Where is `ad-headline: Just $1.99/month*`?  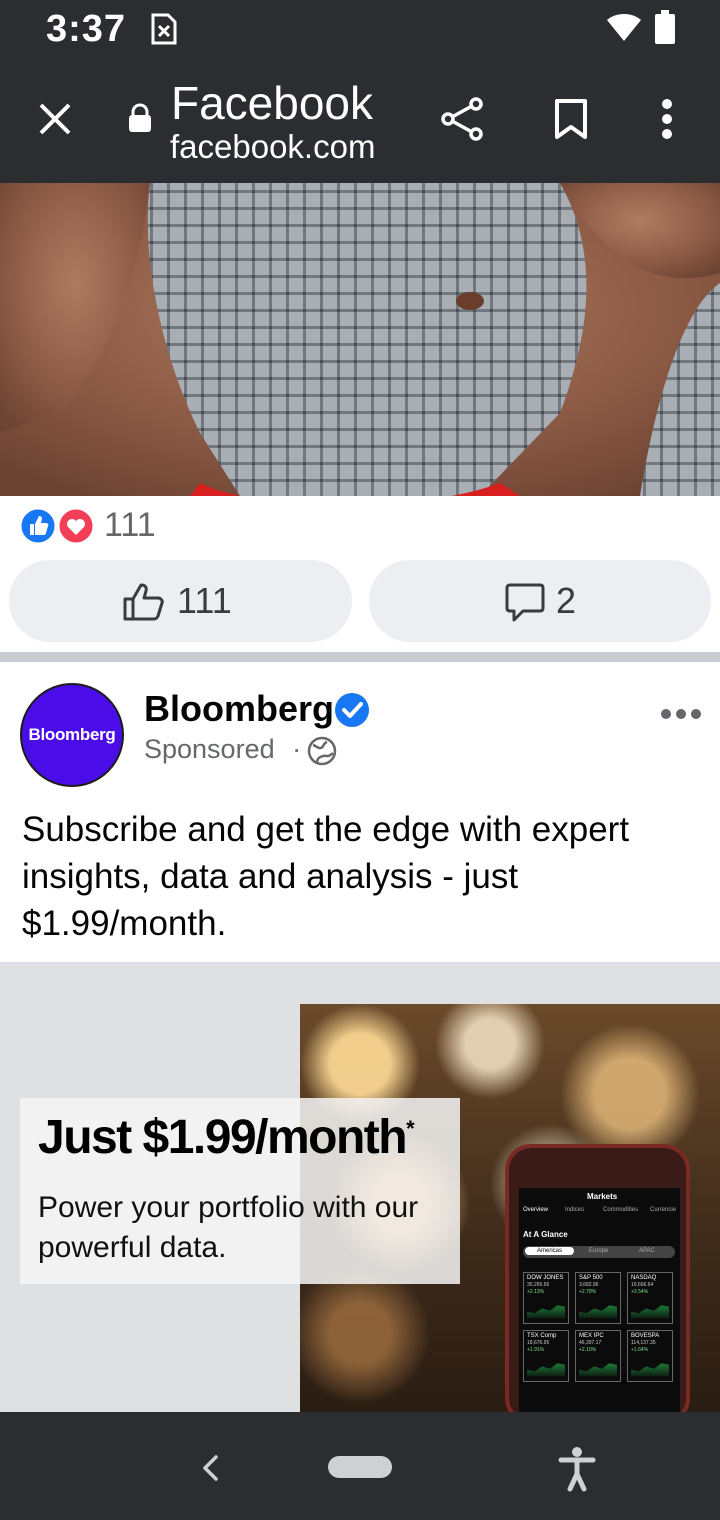 ad-headline: Just $1.99/month* is located at coordinates (226, 1137).